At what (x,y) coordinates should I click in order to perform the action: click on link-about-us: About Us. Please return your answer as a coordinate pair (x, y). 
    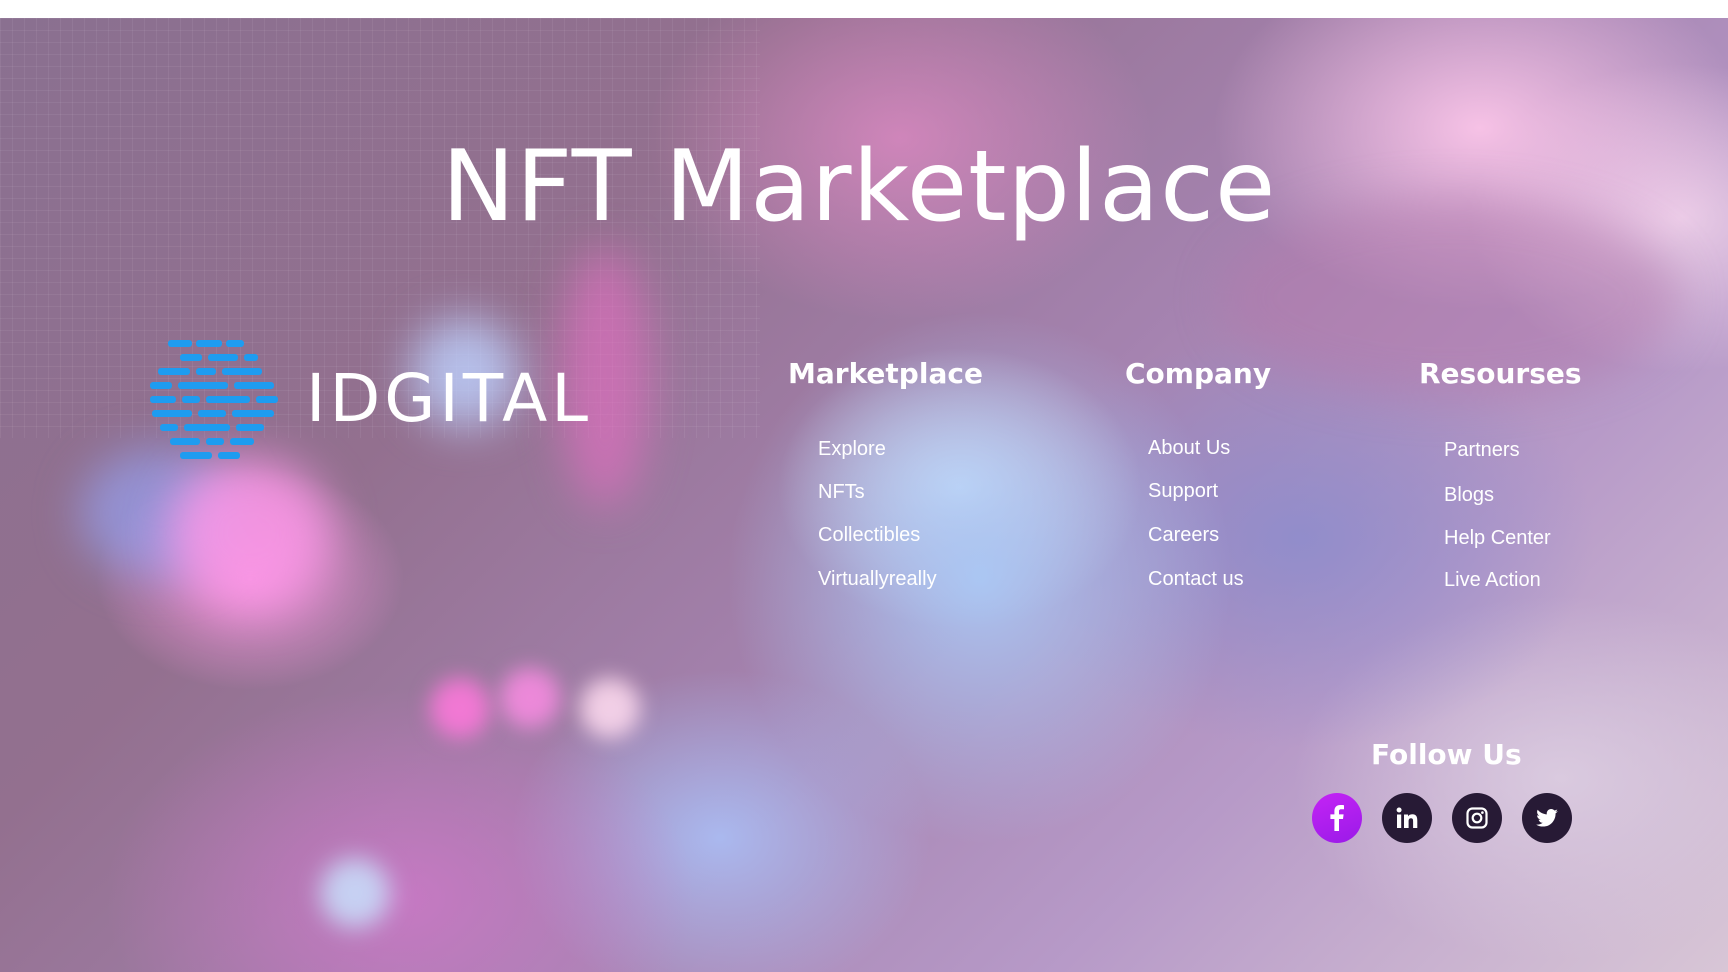
    Looking at the image, I should click on (1189, 448).